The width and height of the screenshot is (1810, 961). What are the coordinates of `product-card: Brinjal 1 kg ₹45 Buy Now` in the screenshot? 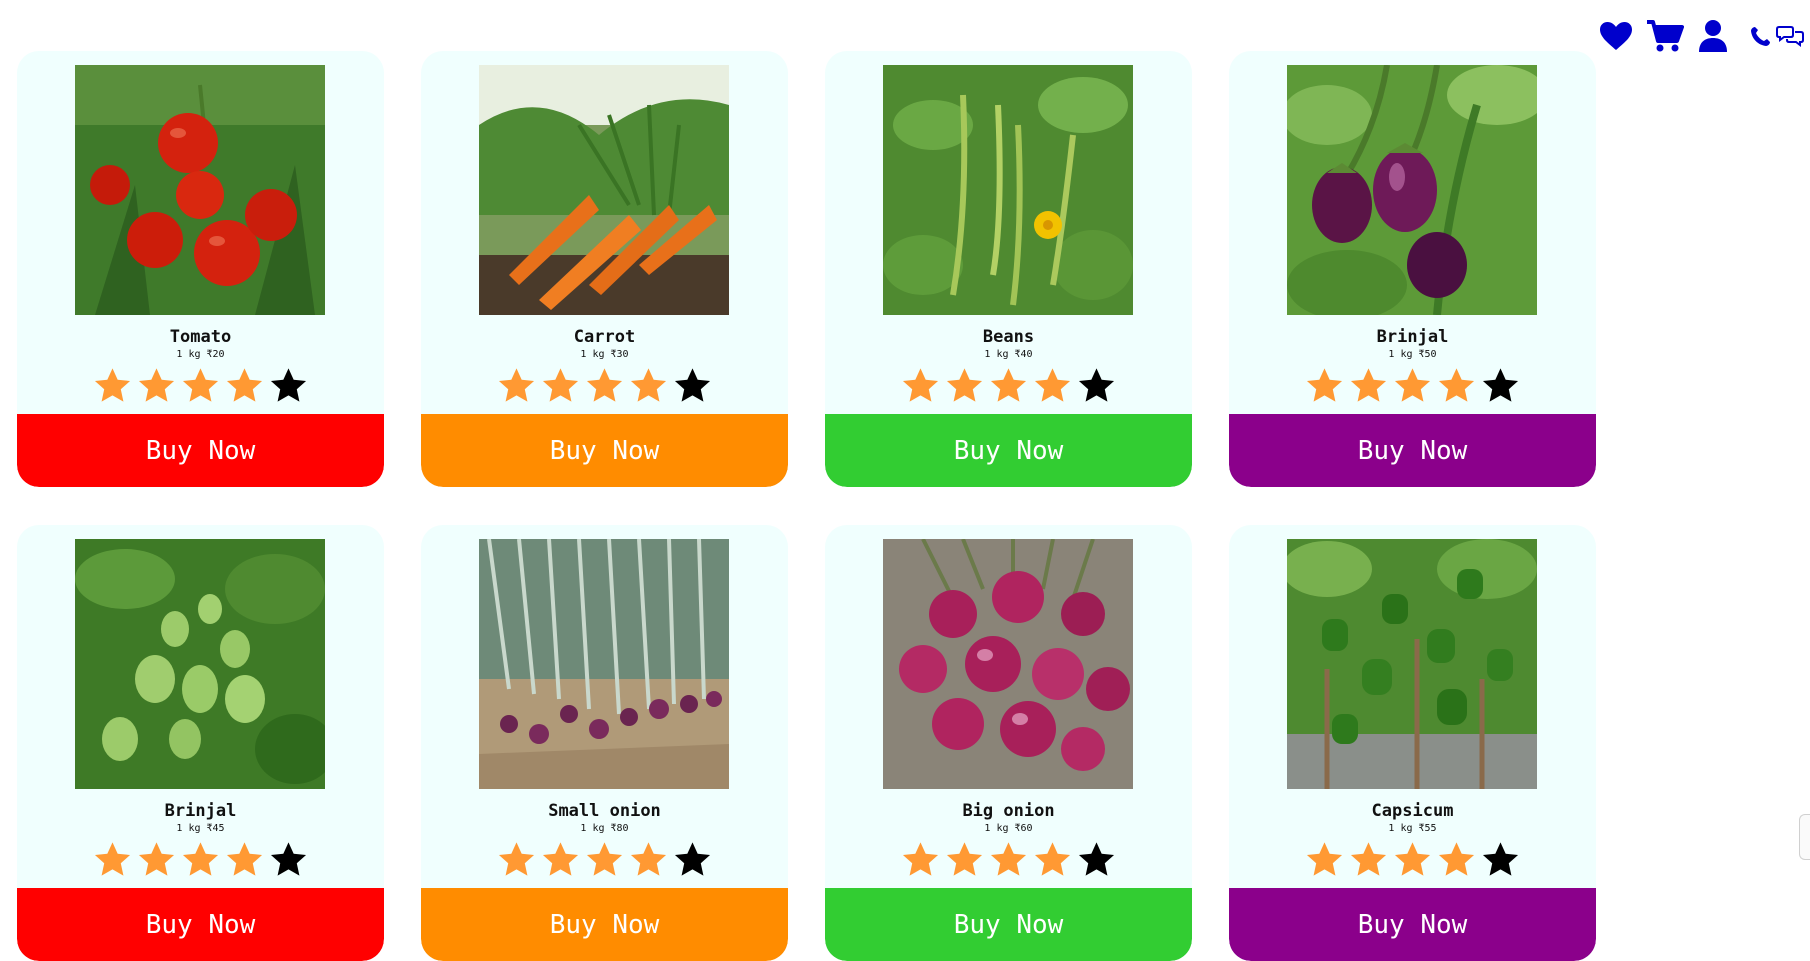 It's located at (200, 743).